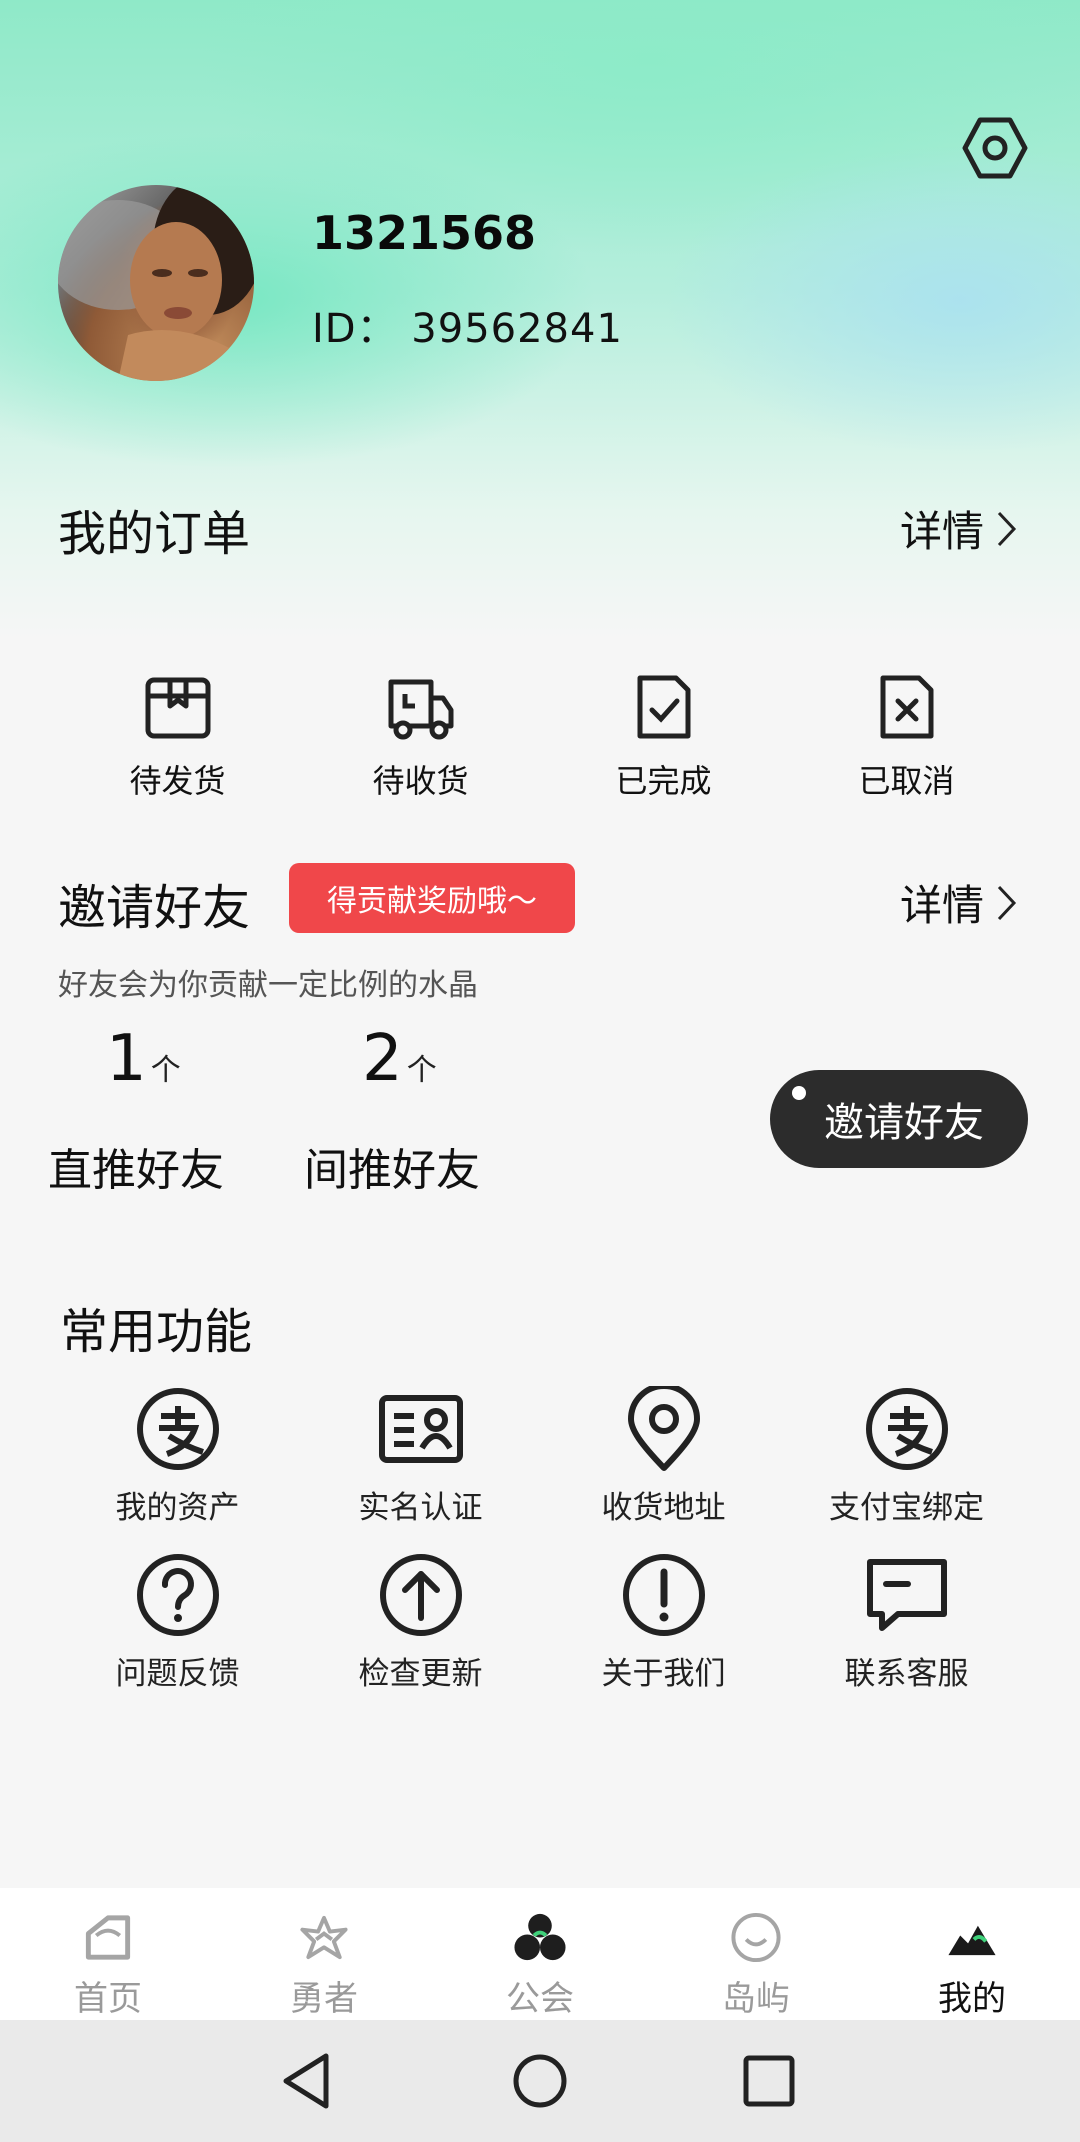 Image resolution: width=1080 pixels, height=2142 pixels. I want to click on recents-square-icon, so click(769, 2081).